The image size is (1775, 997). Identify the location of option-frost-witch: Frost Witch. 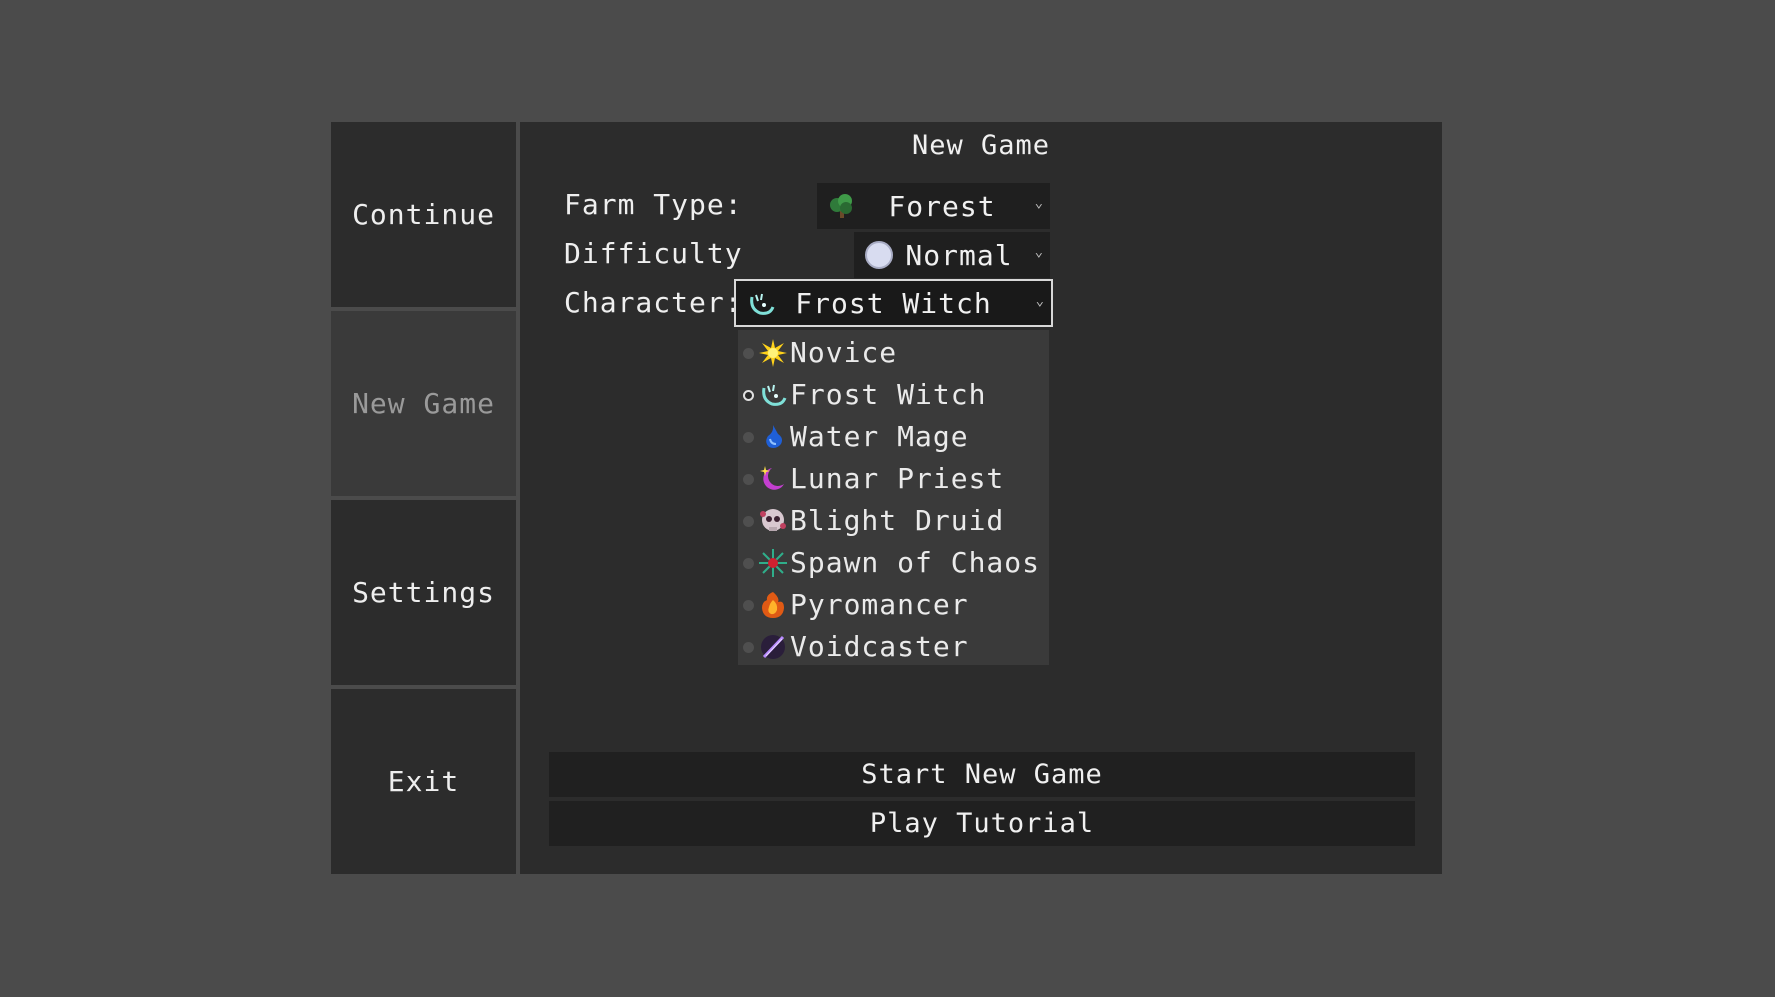
(893, 397).